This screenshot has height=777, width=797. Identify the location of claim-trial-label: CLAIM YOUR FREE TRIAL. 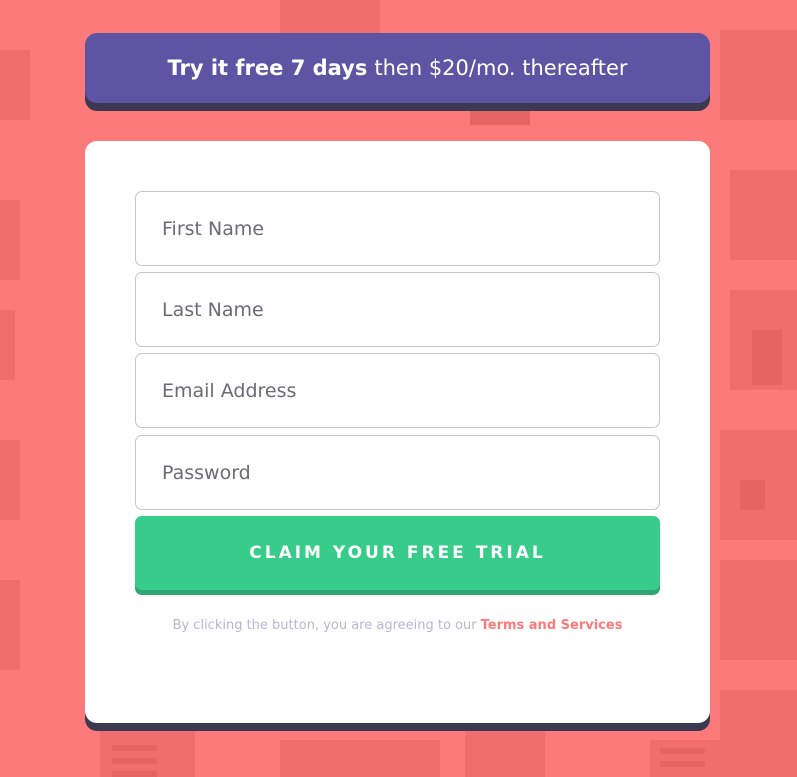
(397, 553).